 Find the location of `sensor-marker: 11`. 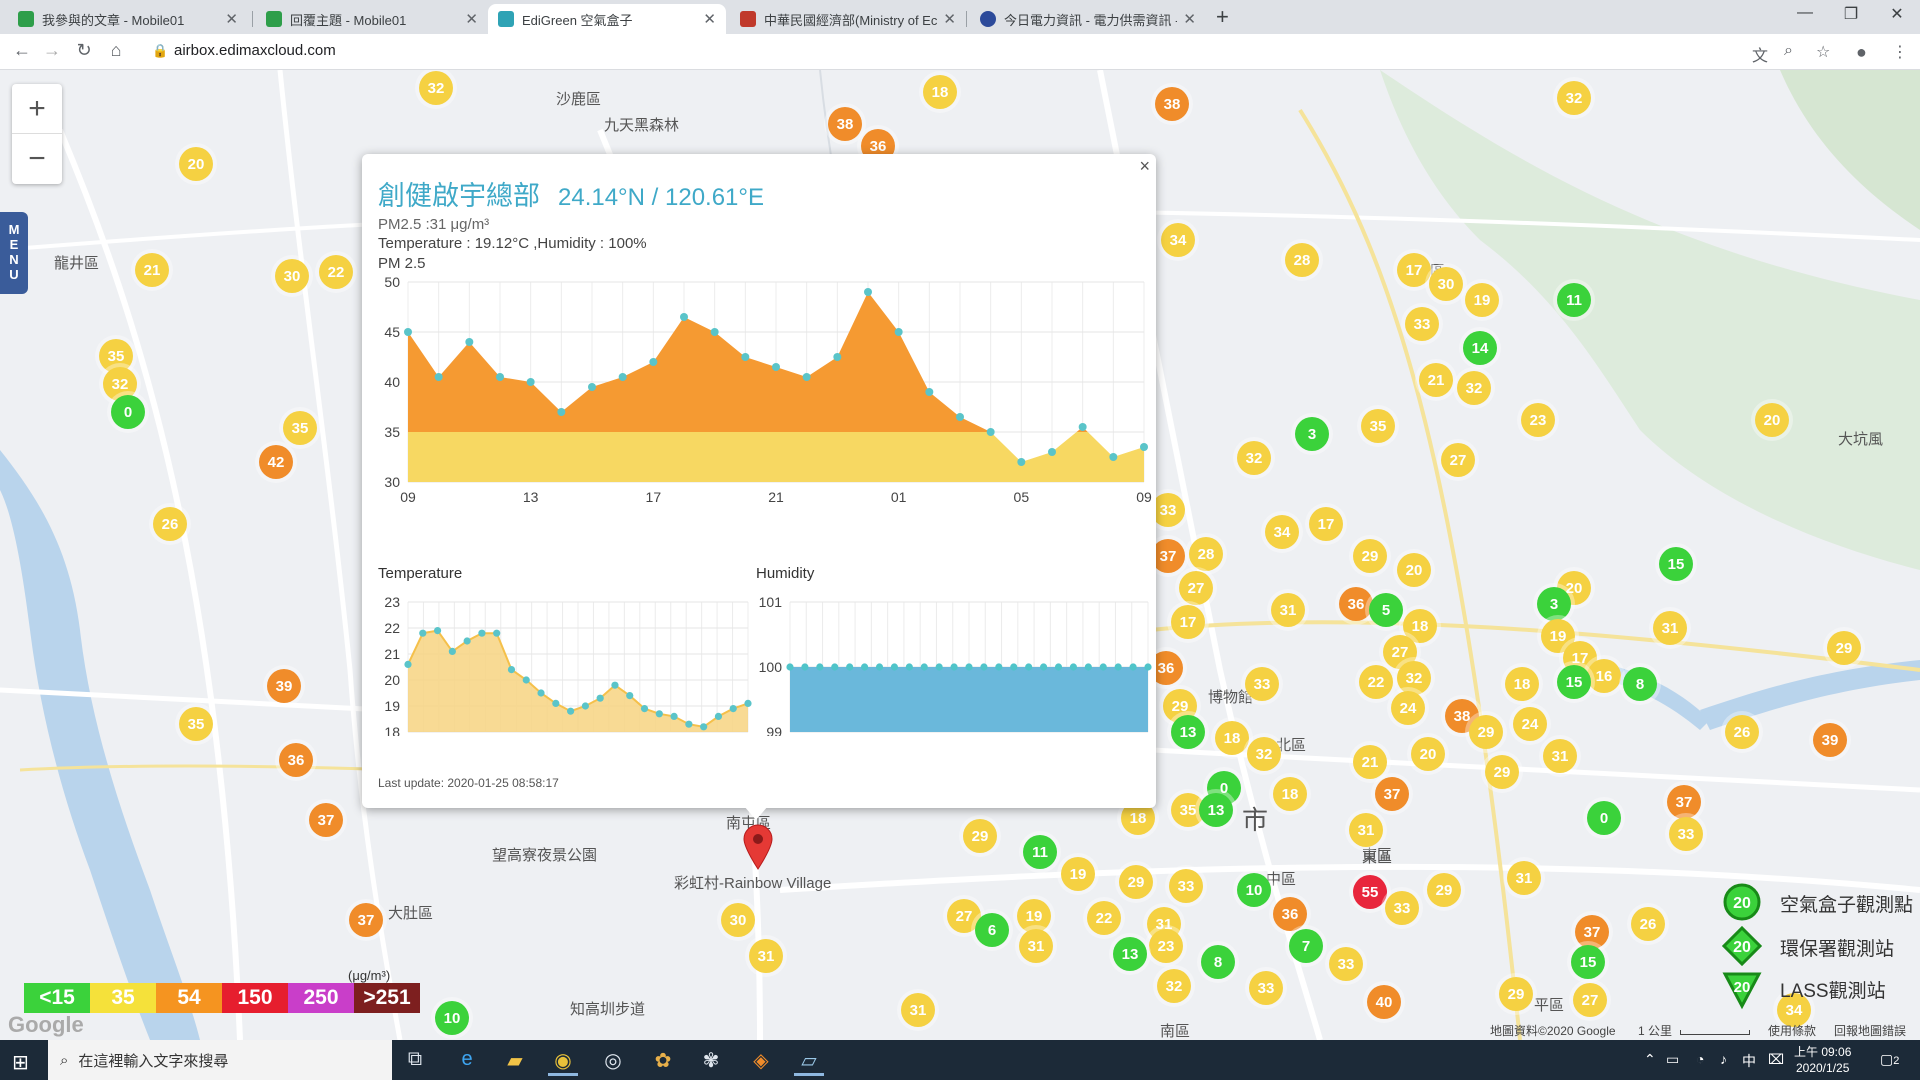

sensor-marker: 11 is located at coordinates (1040, 852).